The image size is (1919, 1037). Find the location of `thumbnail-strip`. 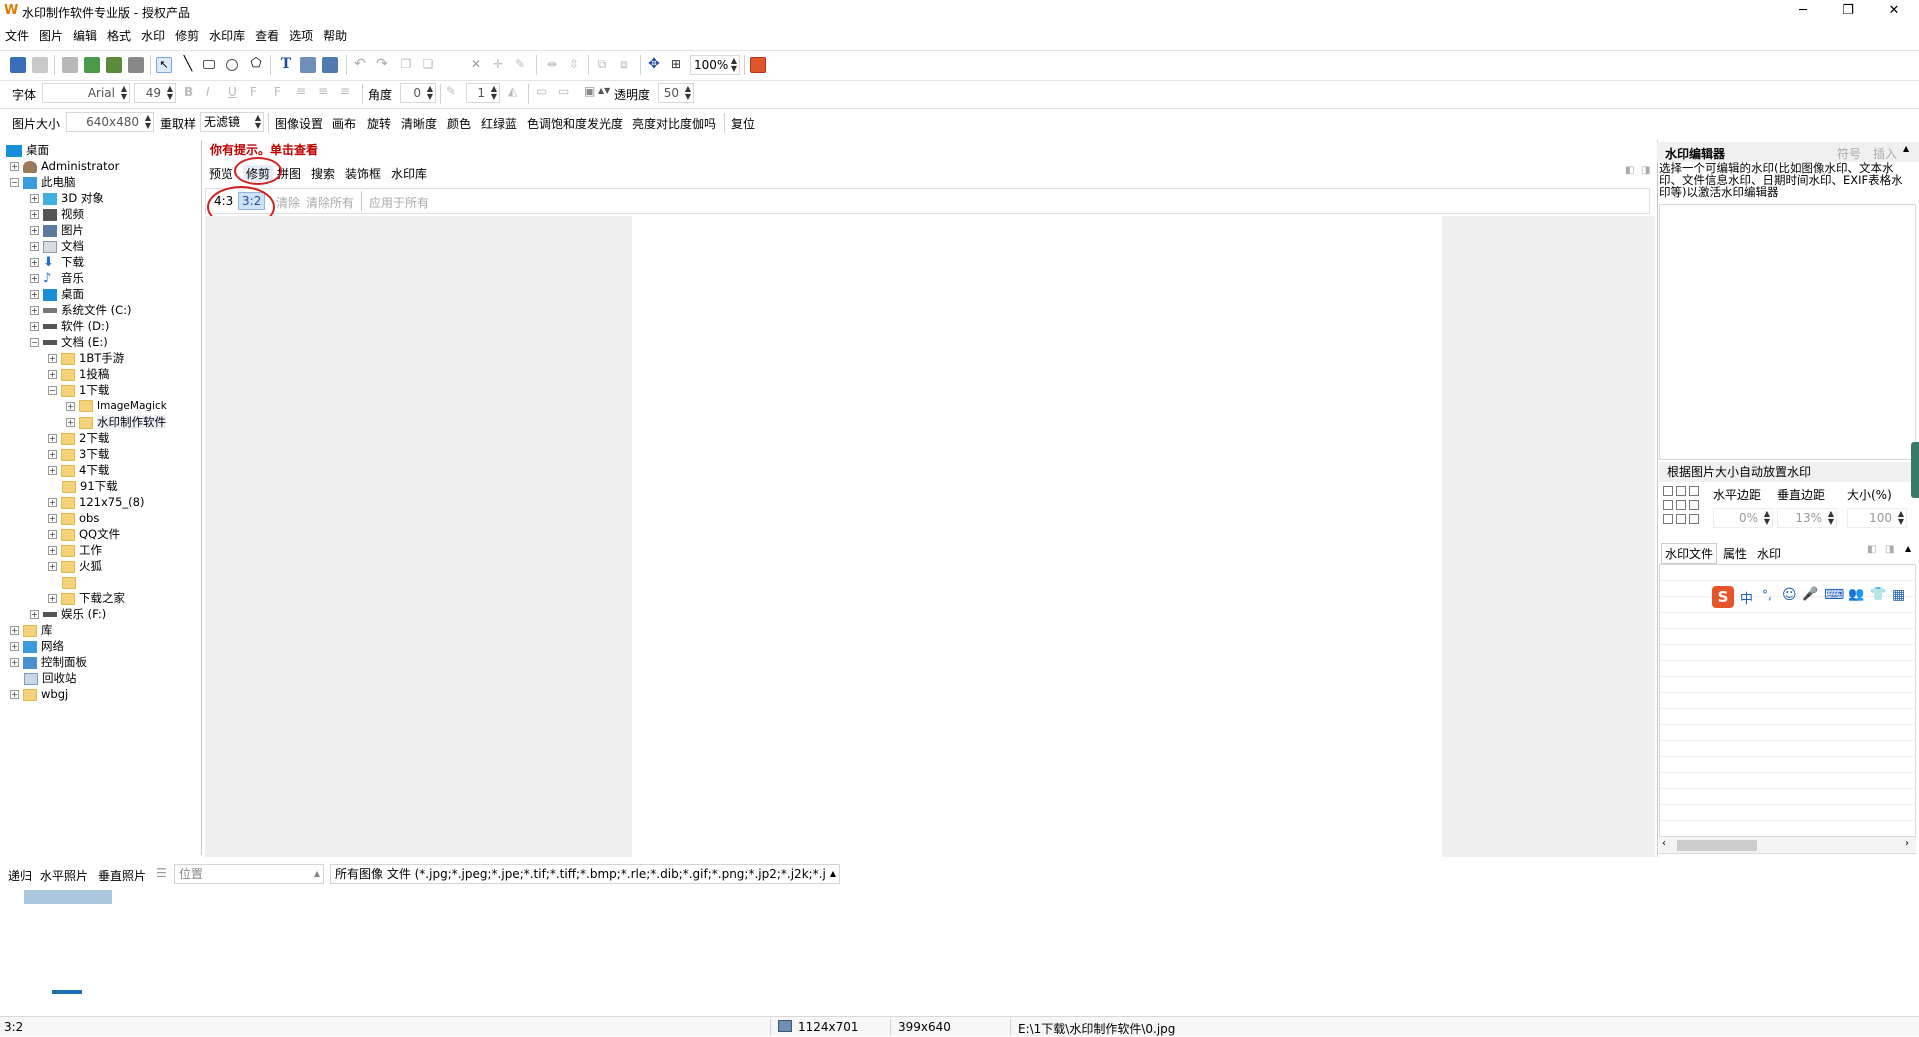

thumbnail-strip is located at coordinates (959, 952).